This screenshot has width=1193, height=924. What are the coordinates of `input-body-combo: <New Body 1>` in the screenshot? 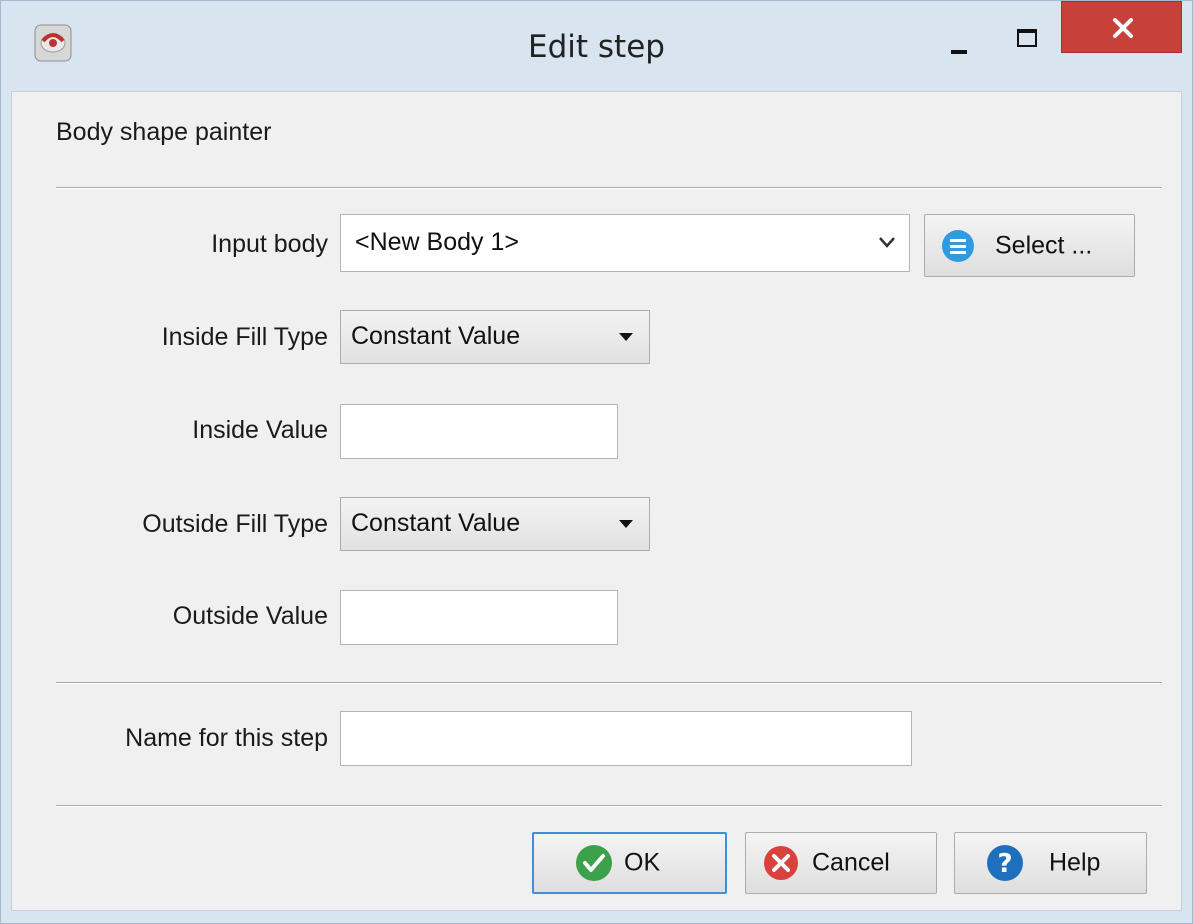 It's located at (625, 243).